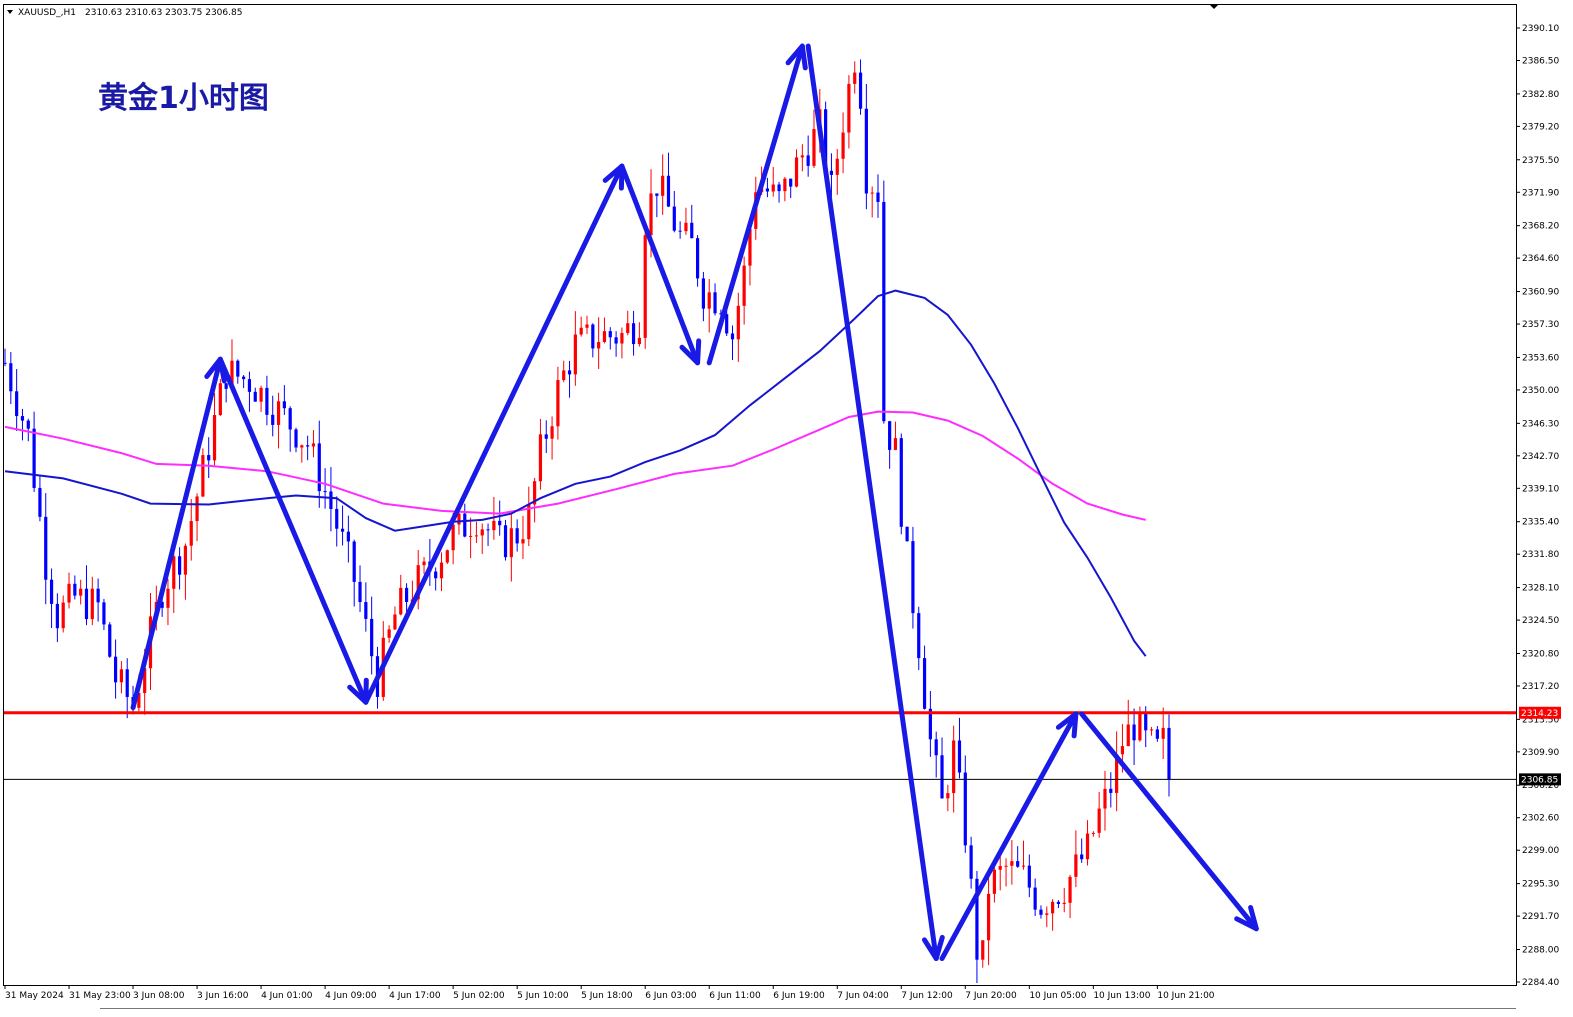 Image resolution: width=1573 pixels, height=1017 pixels. I want to click on time-tick-label: 7 Jun 04:00, so click(863, 996).